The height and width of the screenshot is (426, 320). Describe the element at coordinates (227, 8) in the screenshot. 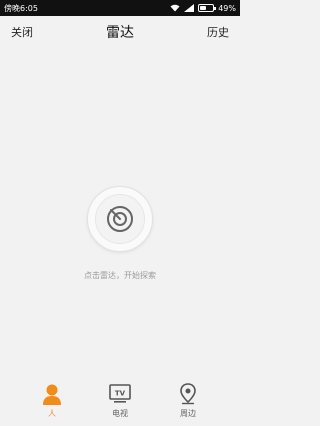

I see `battery-percent: 49%` at that location.